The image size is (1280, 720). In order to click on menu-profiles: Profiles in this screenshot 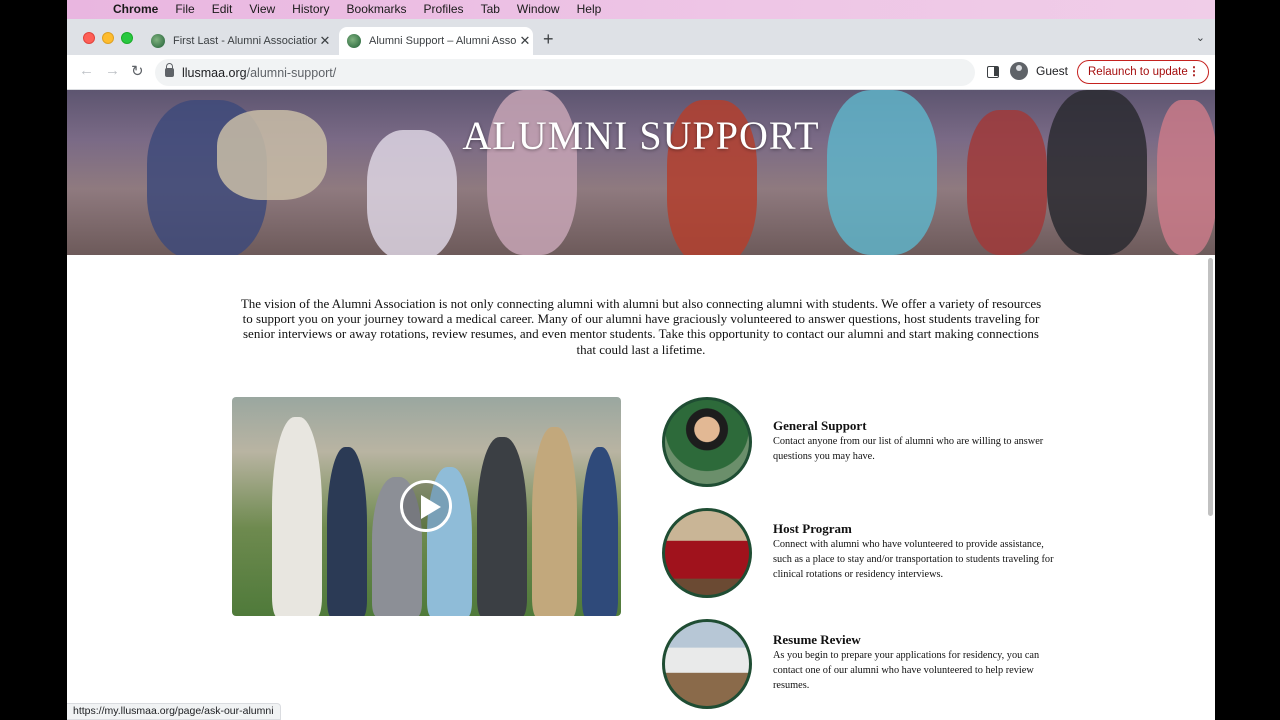, I will do `click(444, 9)`.